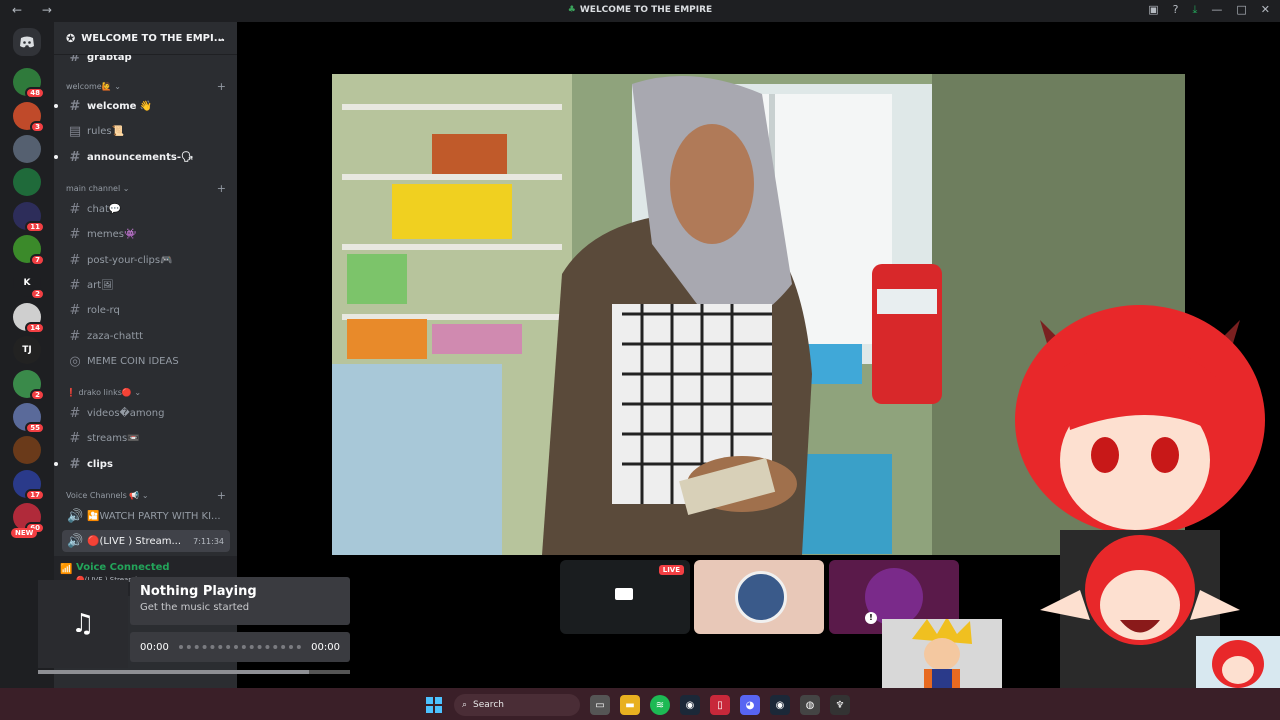 Image resolution: width=1280 pixels, height=720 pixels. I want to click on discord-taskbar-icon: ◕, so click(750, 705).